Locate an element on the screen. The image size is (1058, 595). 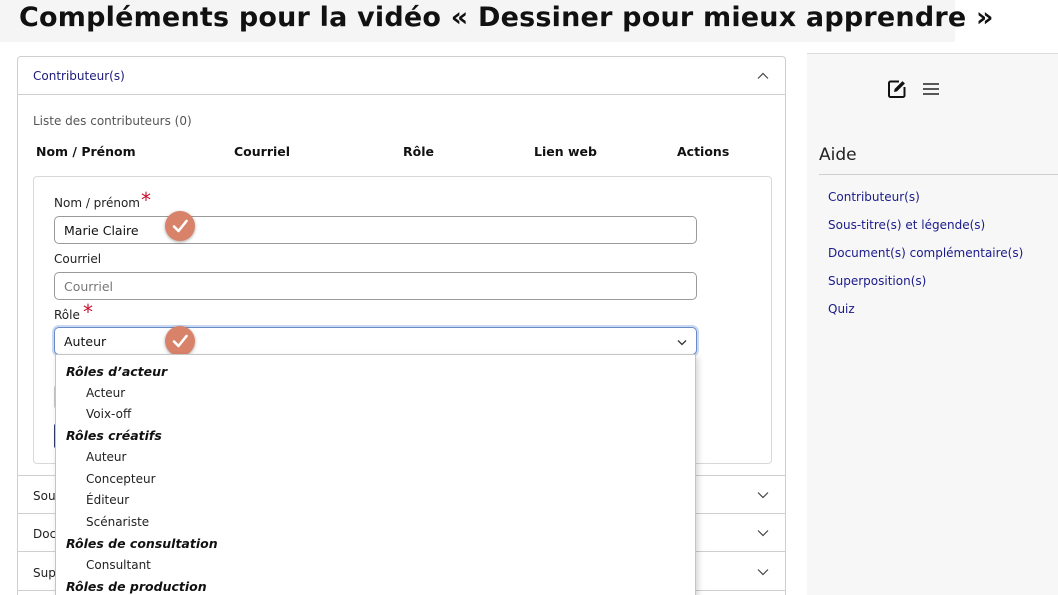
edit-icon is located at coordinates (897, 89).